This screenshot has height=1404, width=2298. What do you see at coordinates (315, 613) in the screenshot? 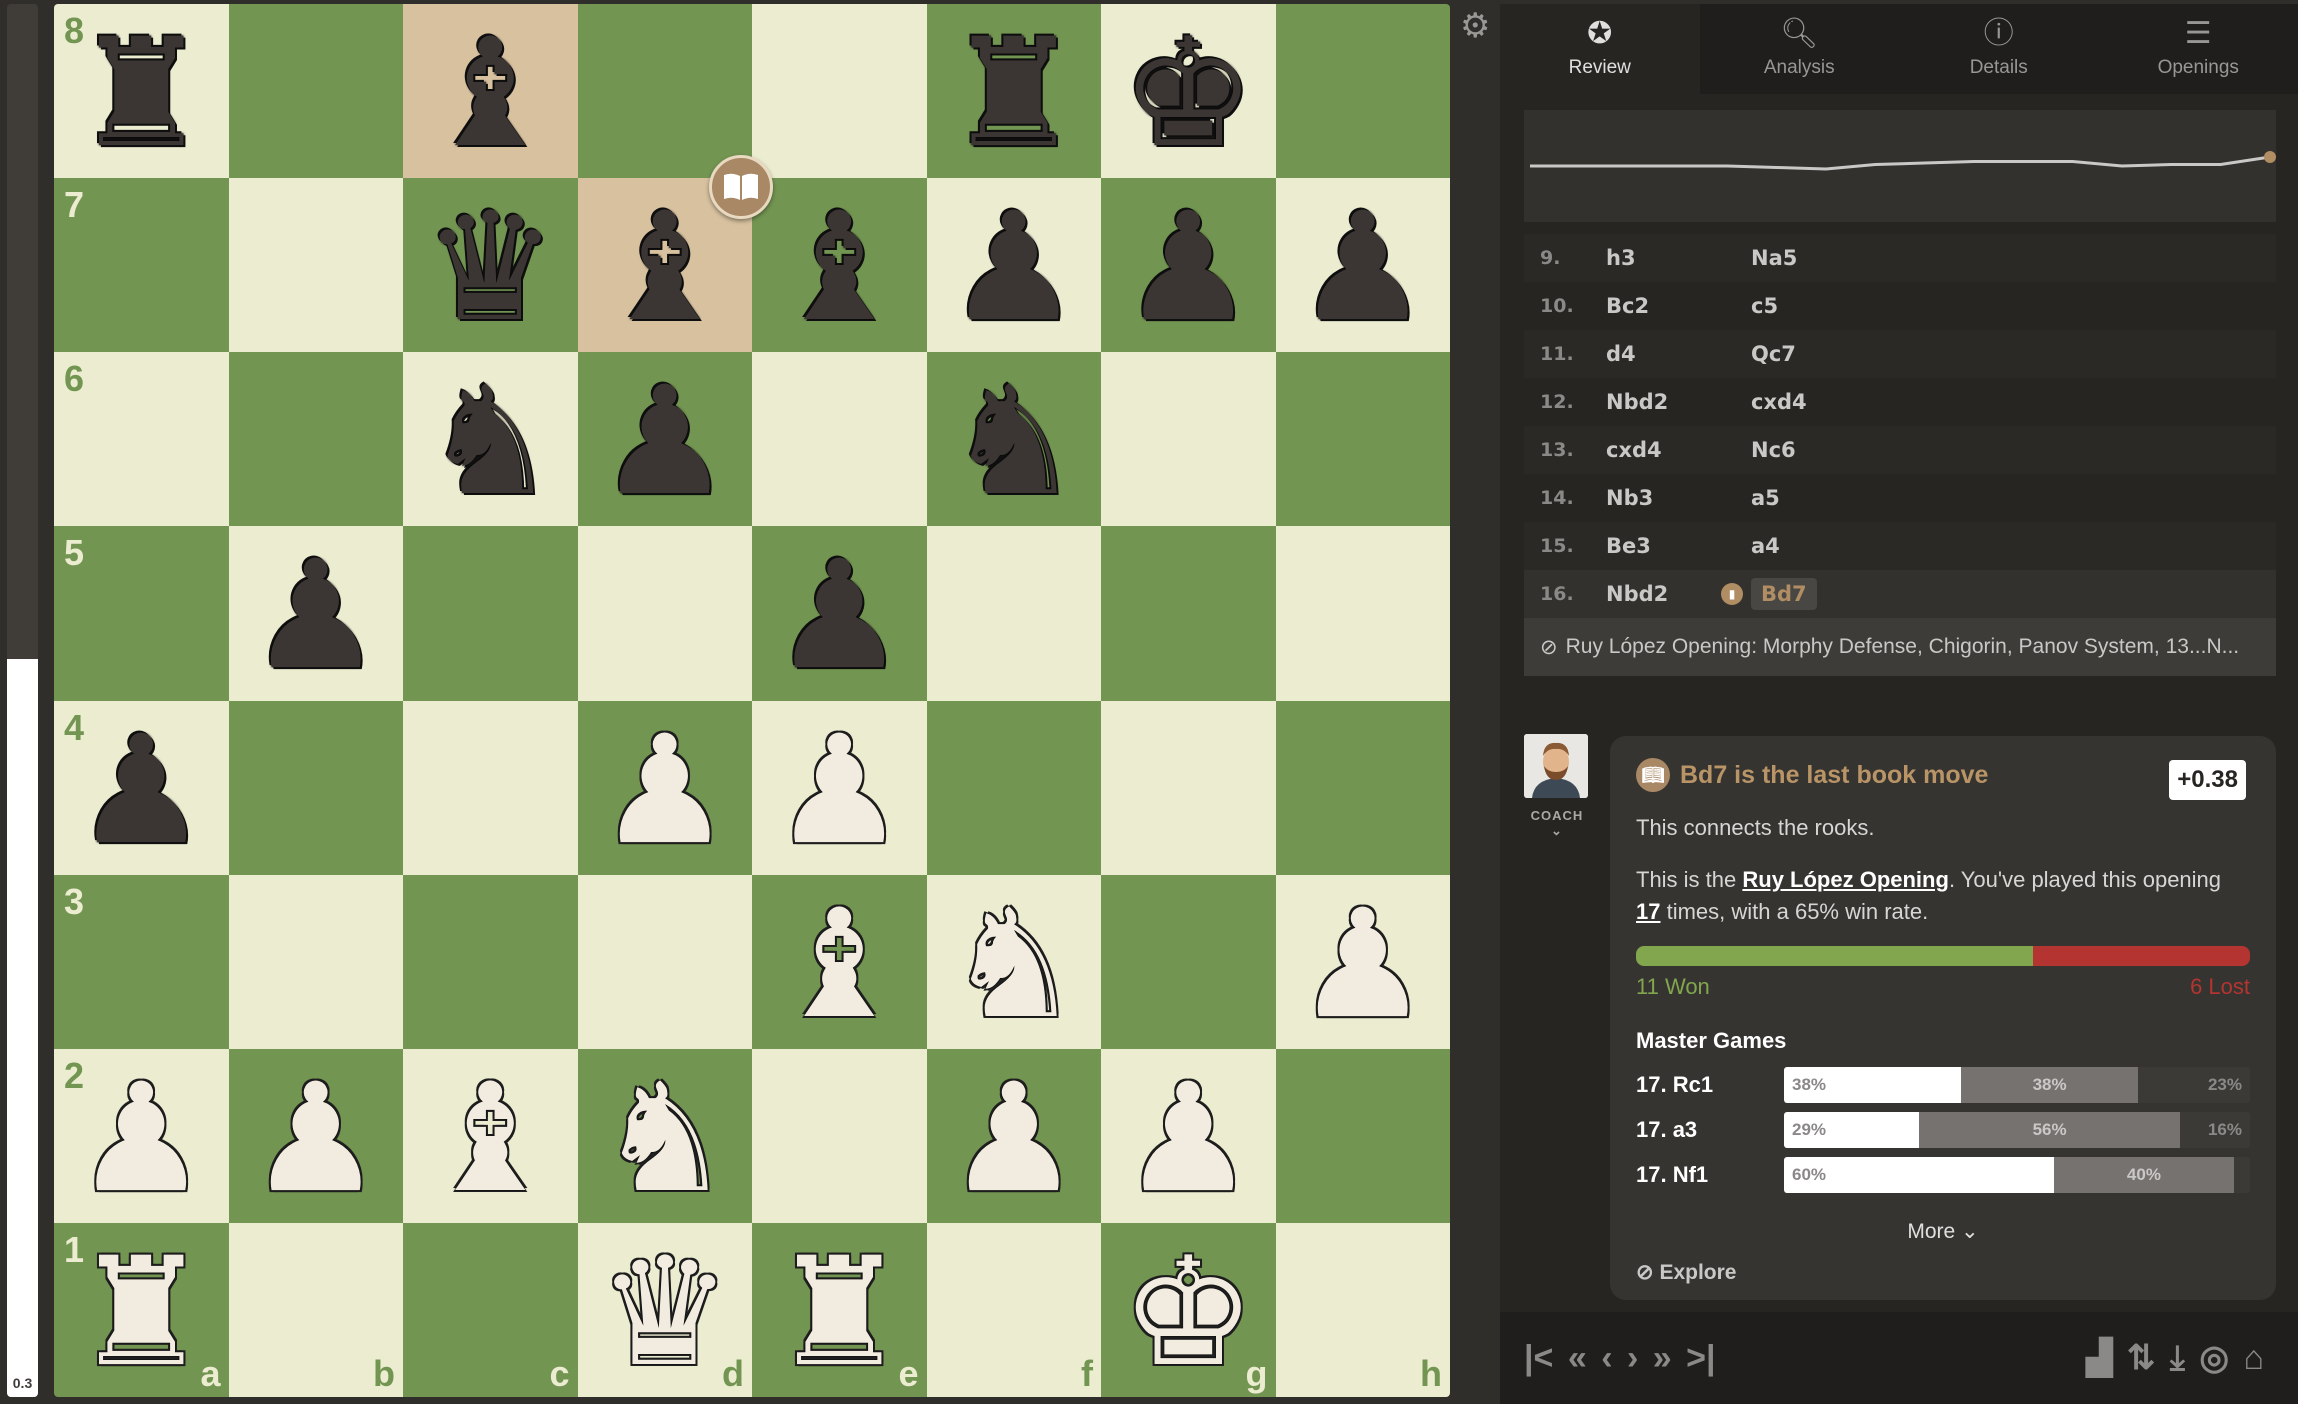
I see `square-b5: ♟` at bounding box center [315, 613].